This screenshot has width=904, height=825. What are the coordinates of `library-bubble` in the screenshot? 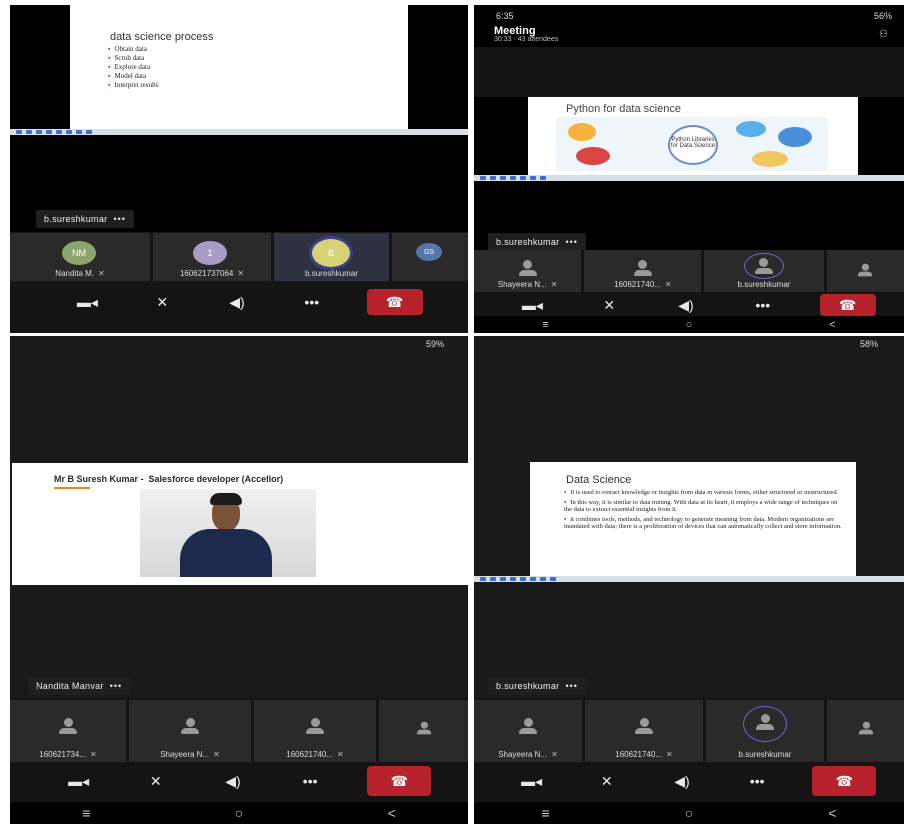 It's located at (770, 159).